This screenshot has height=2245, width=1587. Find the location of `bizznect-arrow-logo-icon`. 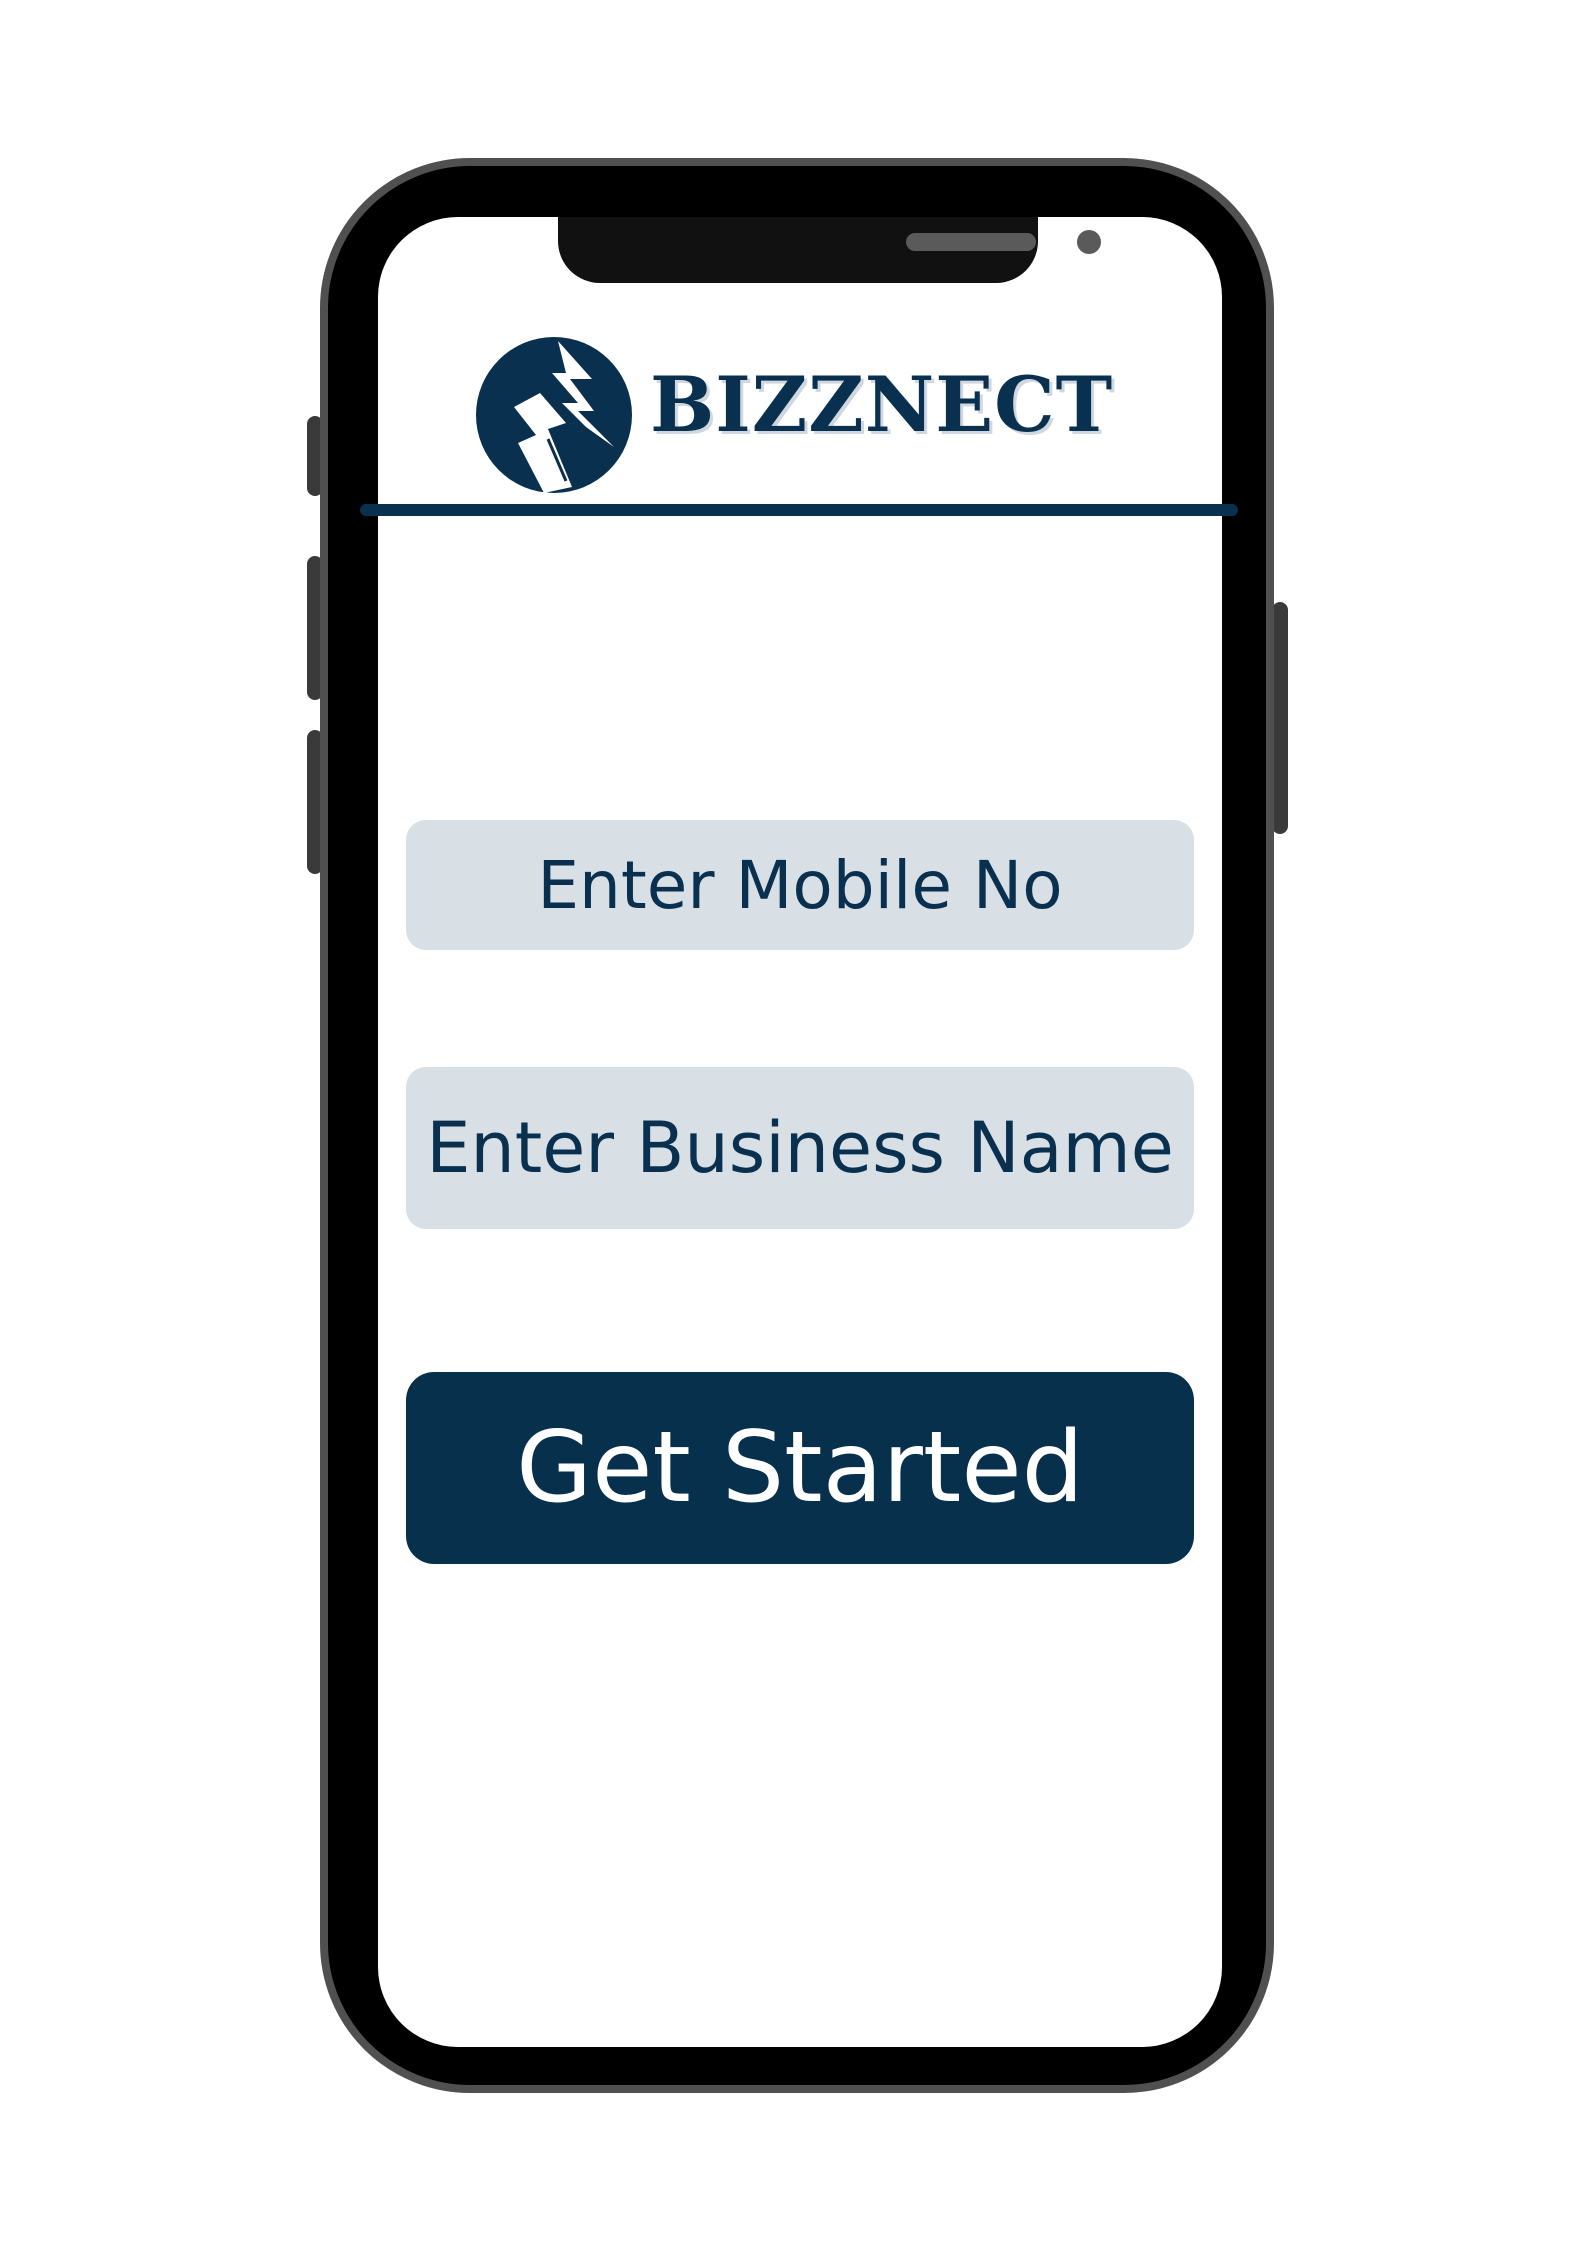

bizznect-arrow-logo-icon is located at coordinates (554, 415).